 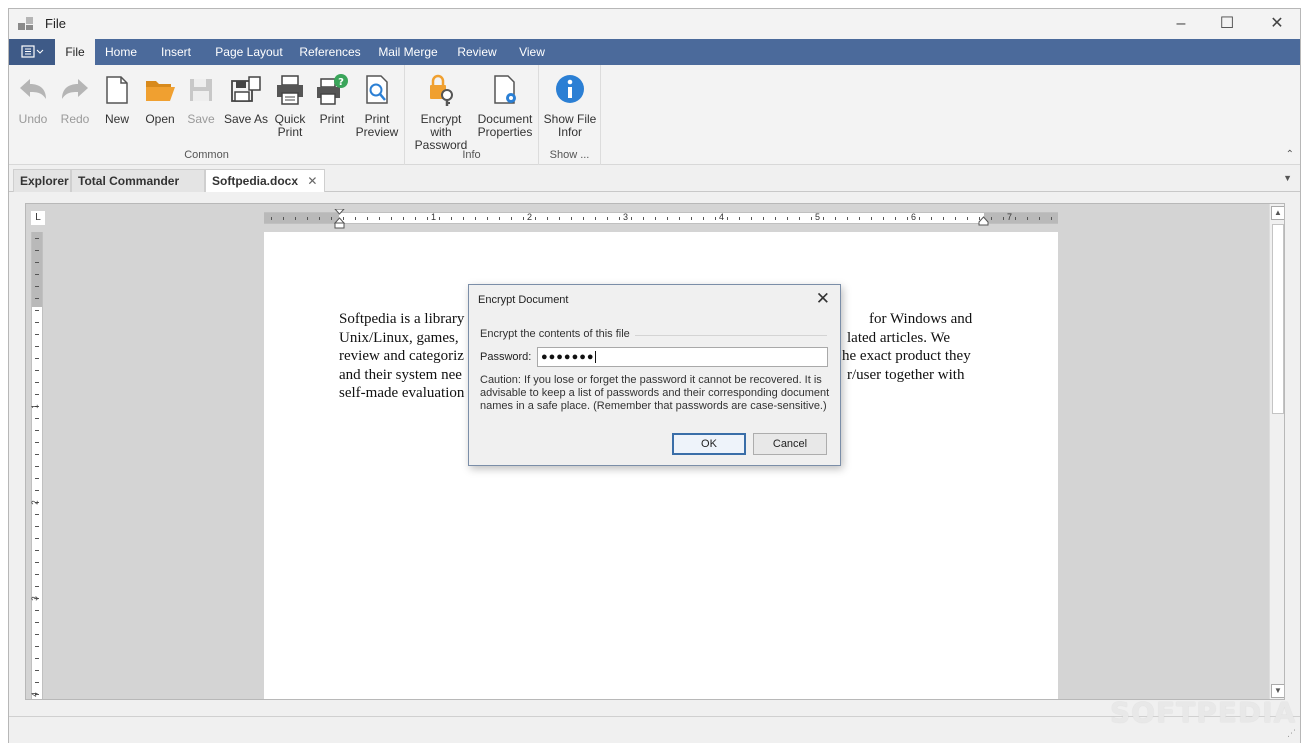 What do you see at coordinates (33, 99) in the screenshot?
I see `undo-button: Undo` at bounding box center [33, 99].